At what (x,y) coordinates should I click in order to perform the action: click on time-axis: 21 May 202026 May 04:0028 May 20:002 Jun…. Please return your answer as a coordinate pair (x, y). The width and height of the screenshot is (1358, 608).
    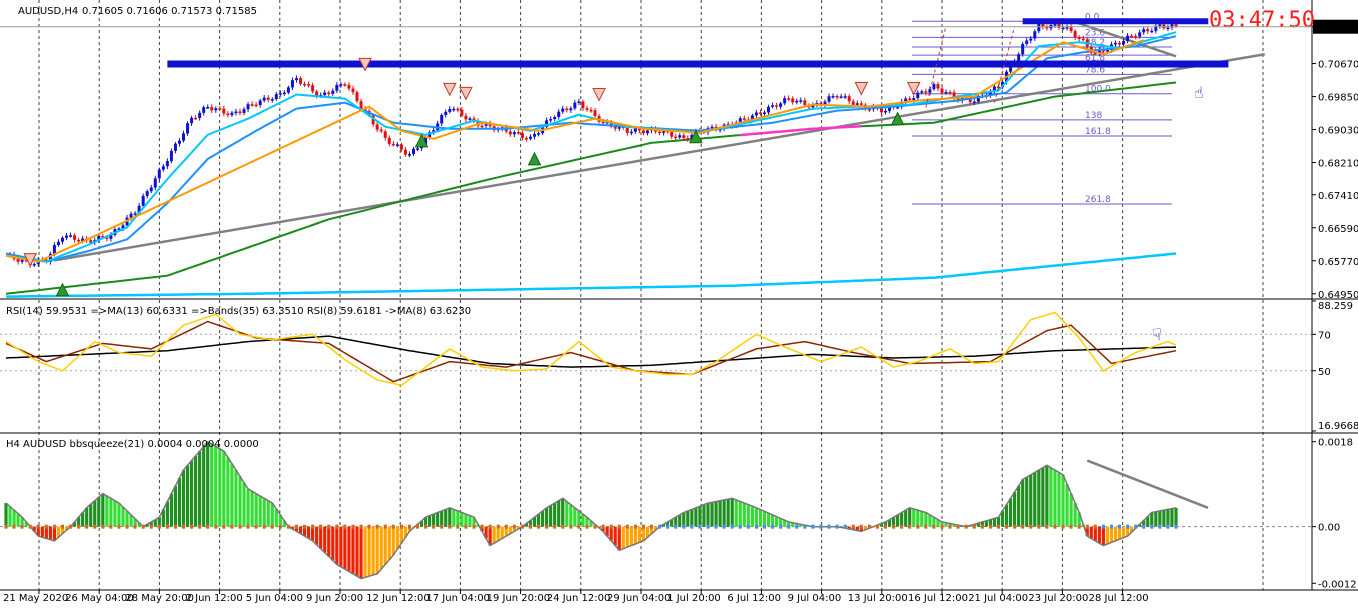
    Looking at the image, I should click on (576, 597).